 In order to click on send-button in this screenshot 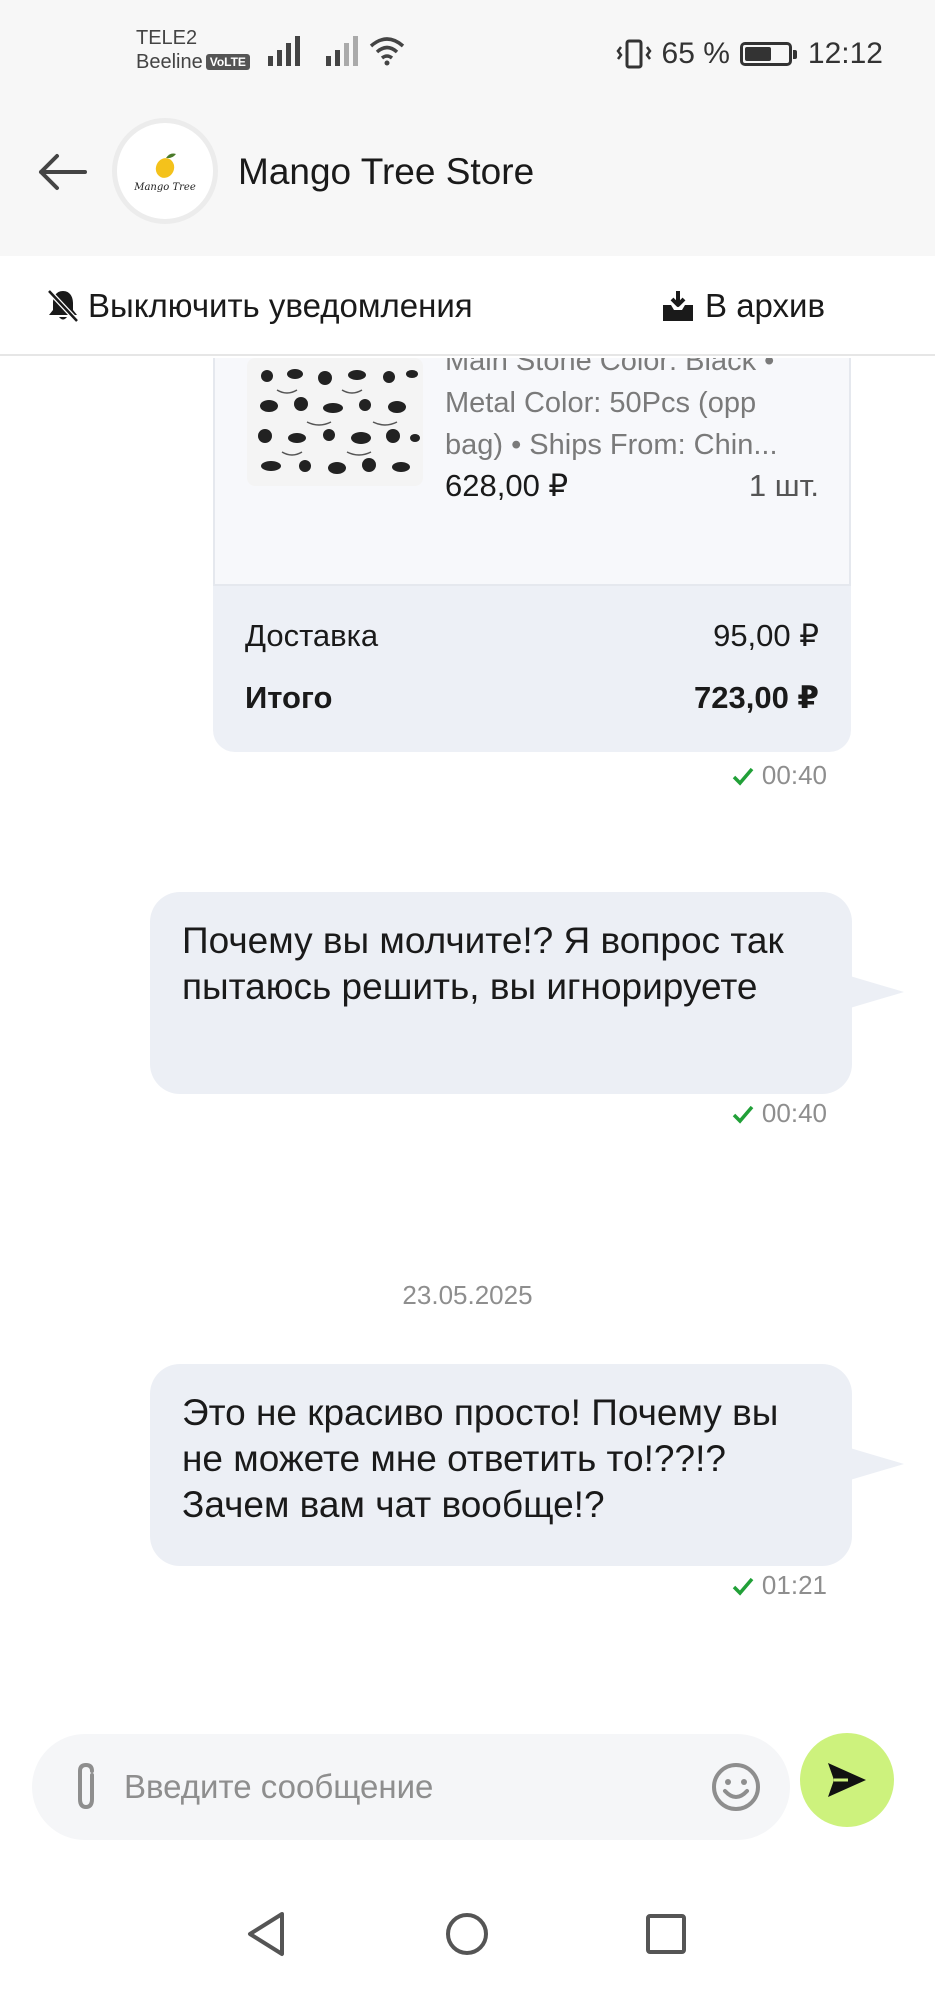, I will do `click(847, 1780)`.